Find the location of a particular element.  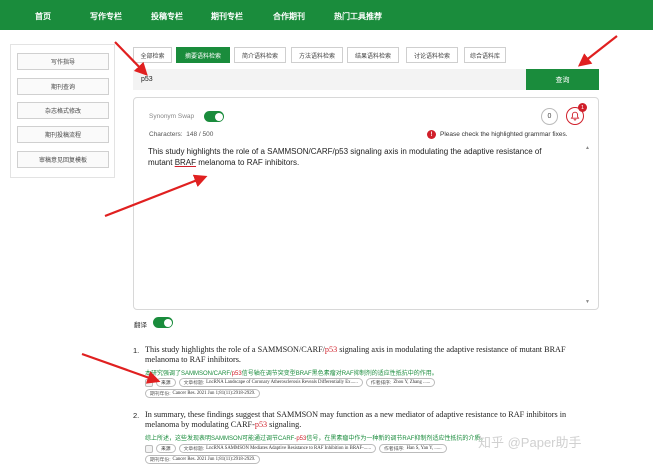

tab-corpus: 综合语料库 is located at coordinates (485, 55).